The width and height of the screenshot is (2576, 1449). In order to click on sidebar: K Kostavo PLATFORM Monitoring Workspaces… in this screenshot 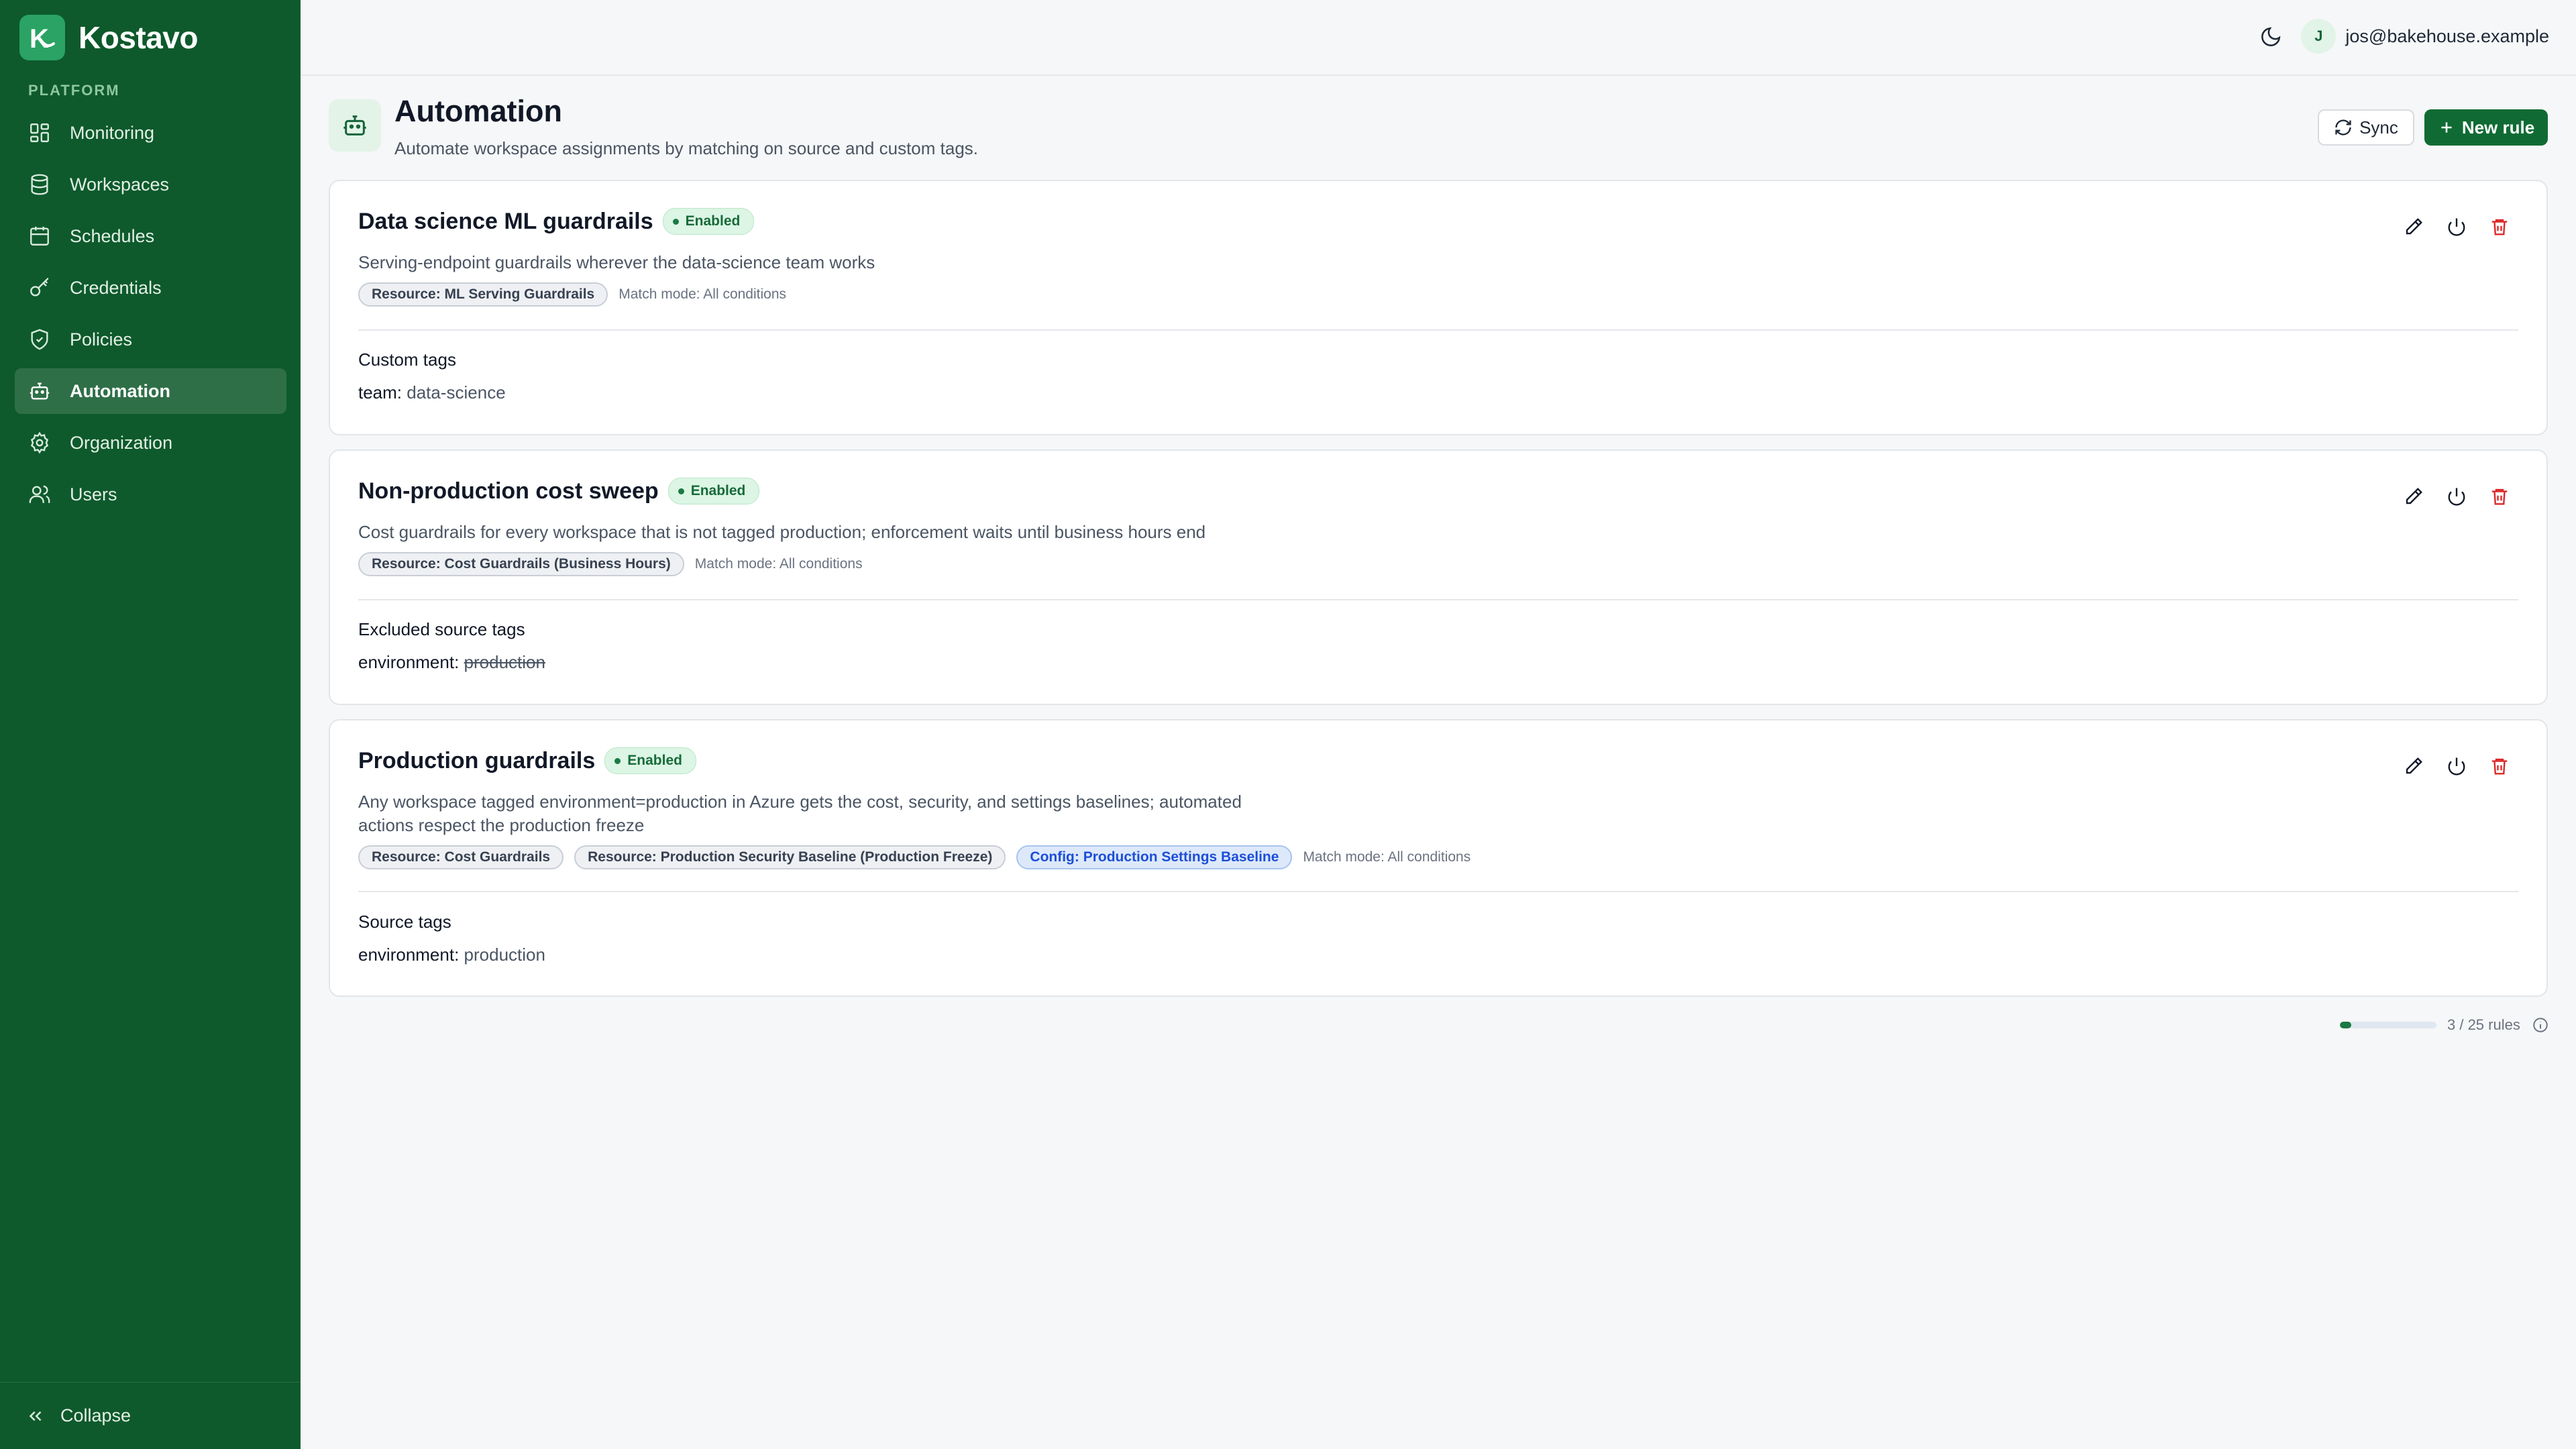, I will do `click(150, 724)`.